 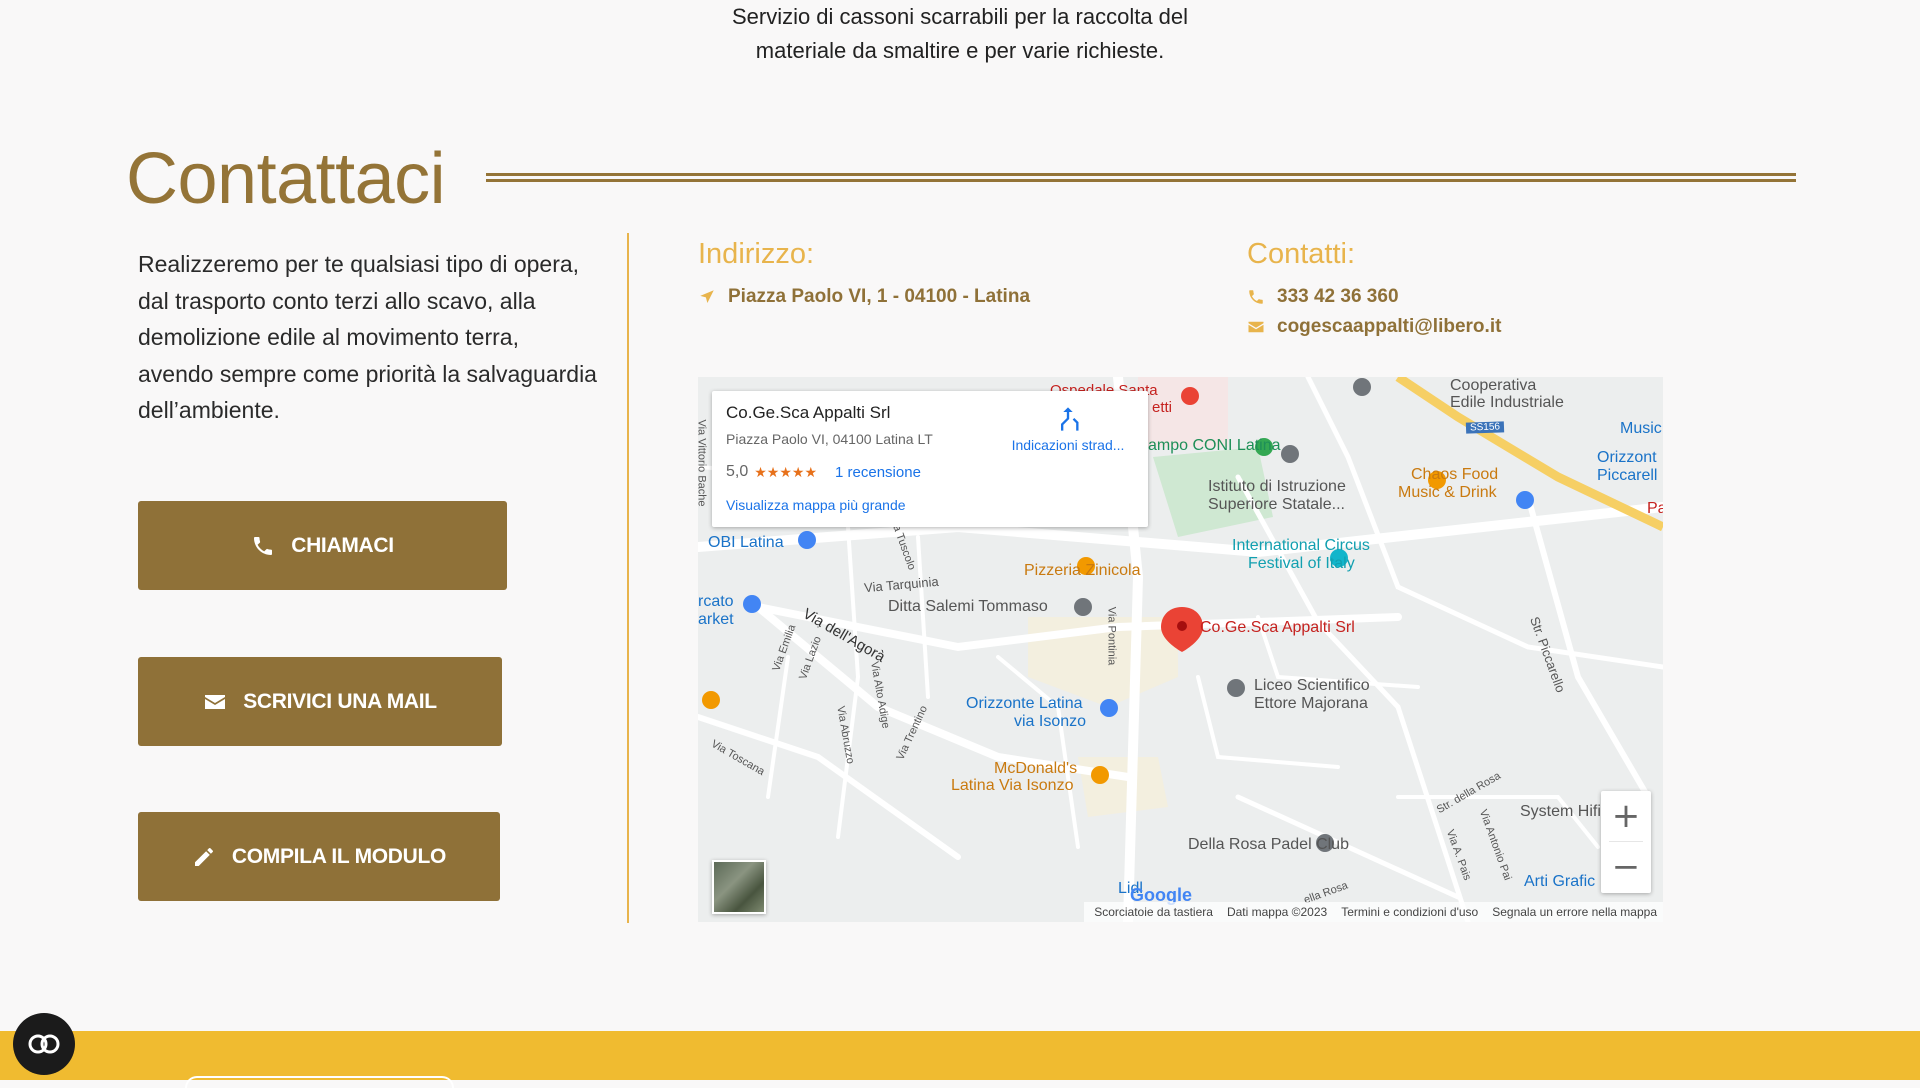 I want to click on title-divider, so click(x=1141, y=177).